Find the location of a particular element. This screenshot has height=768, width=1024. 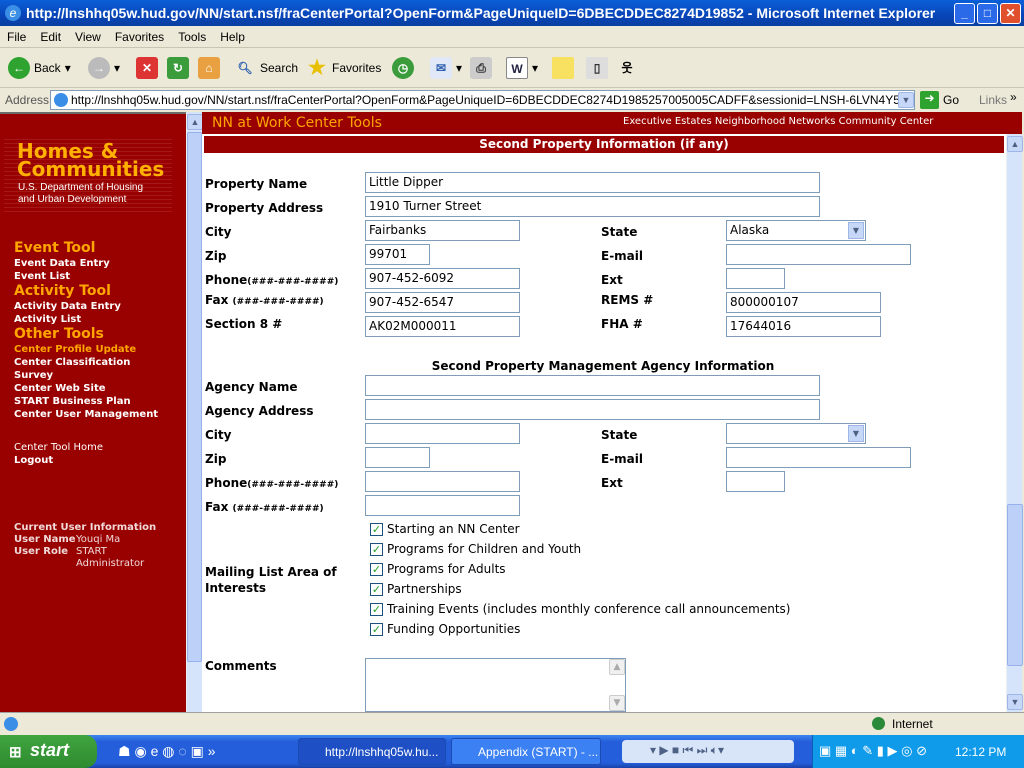

close-button: ✕ is located at coordinates (1010, 13).